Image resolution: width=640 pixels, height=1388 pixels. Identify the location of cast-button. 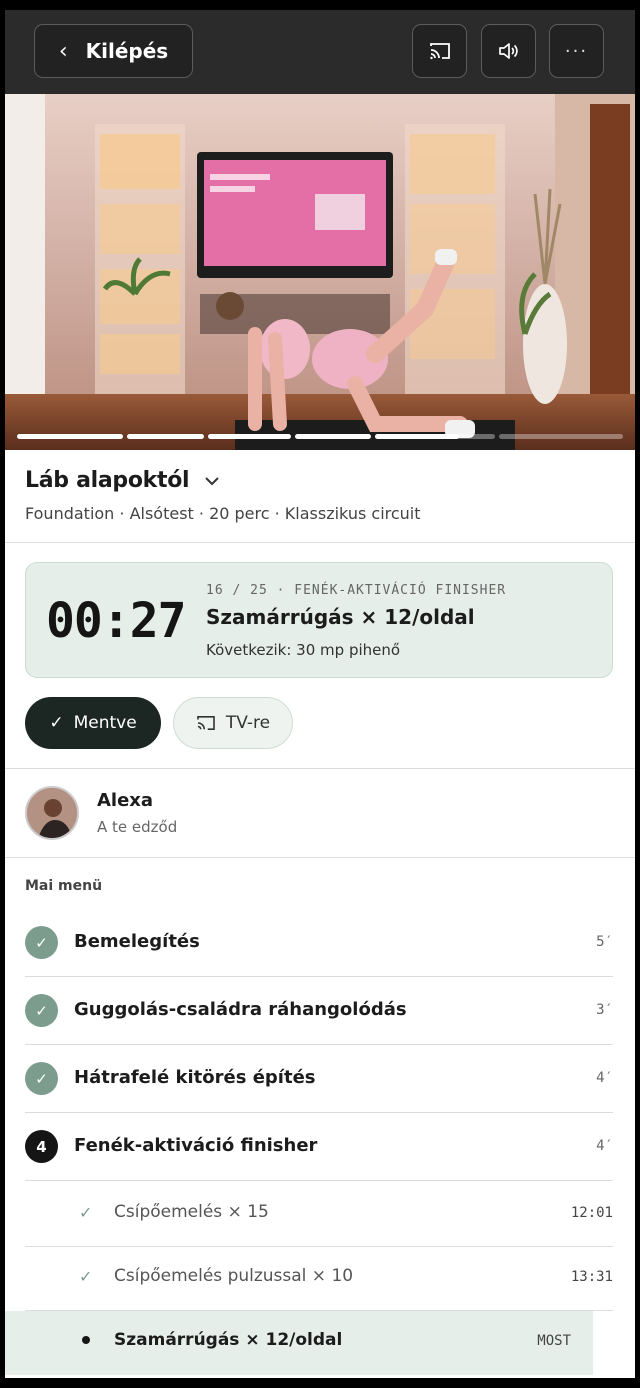
(439, 51).